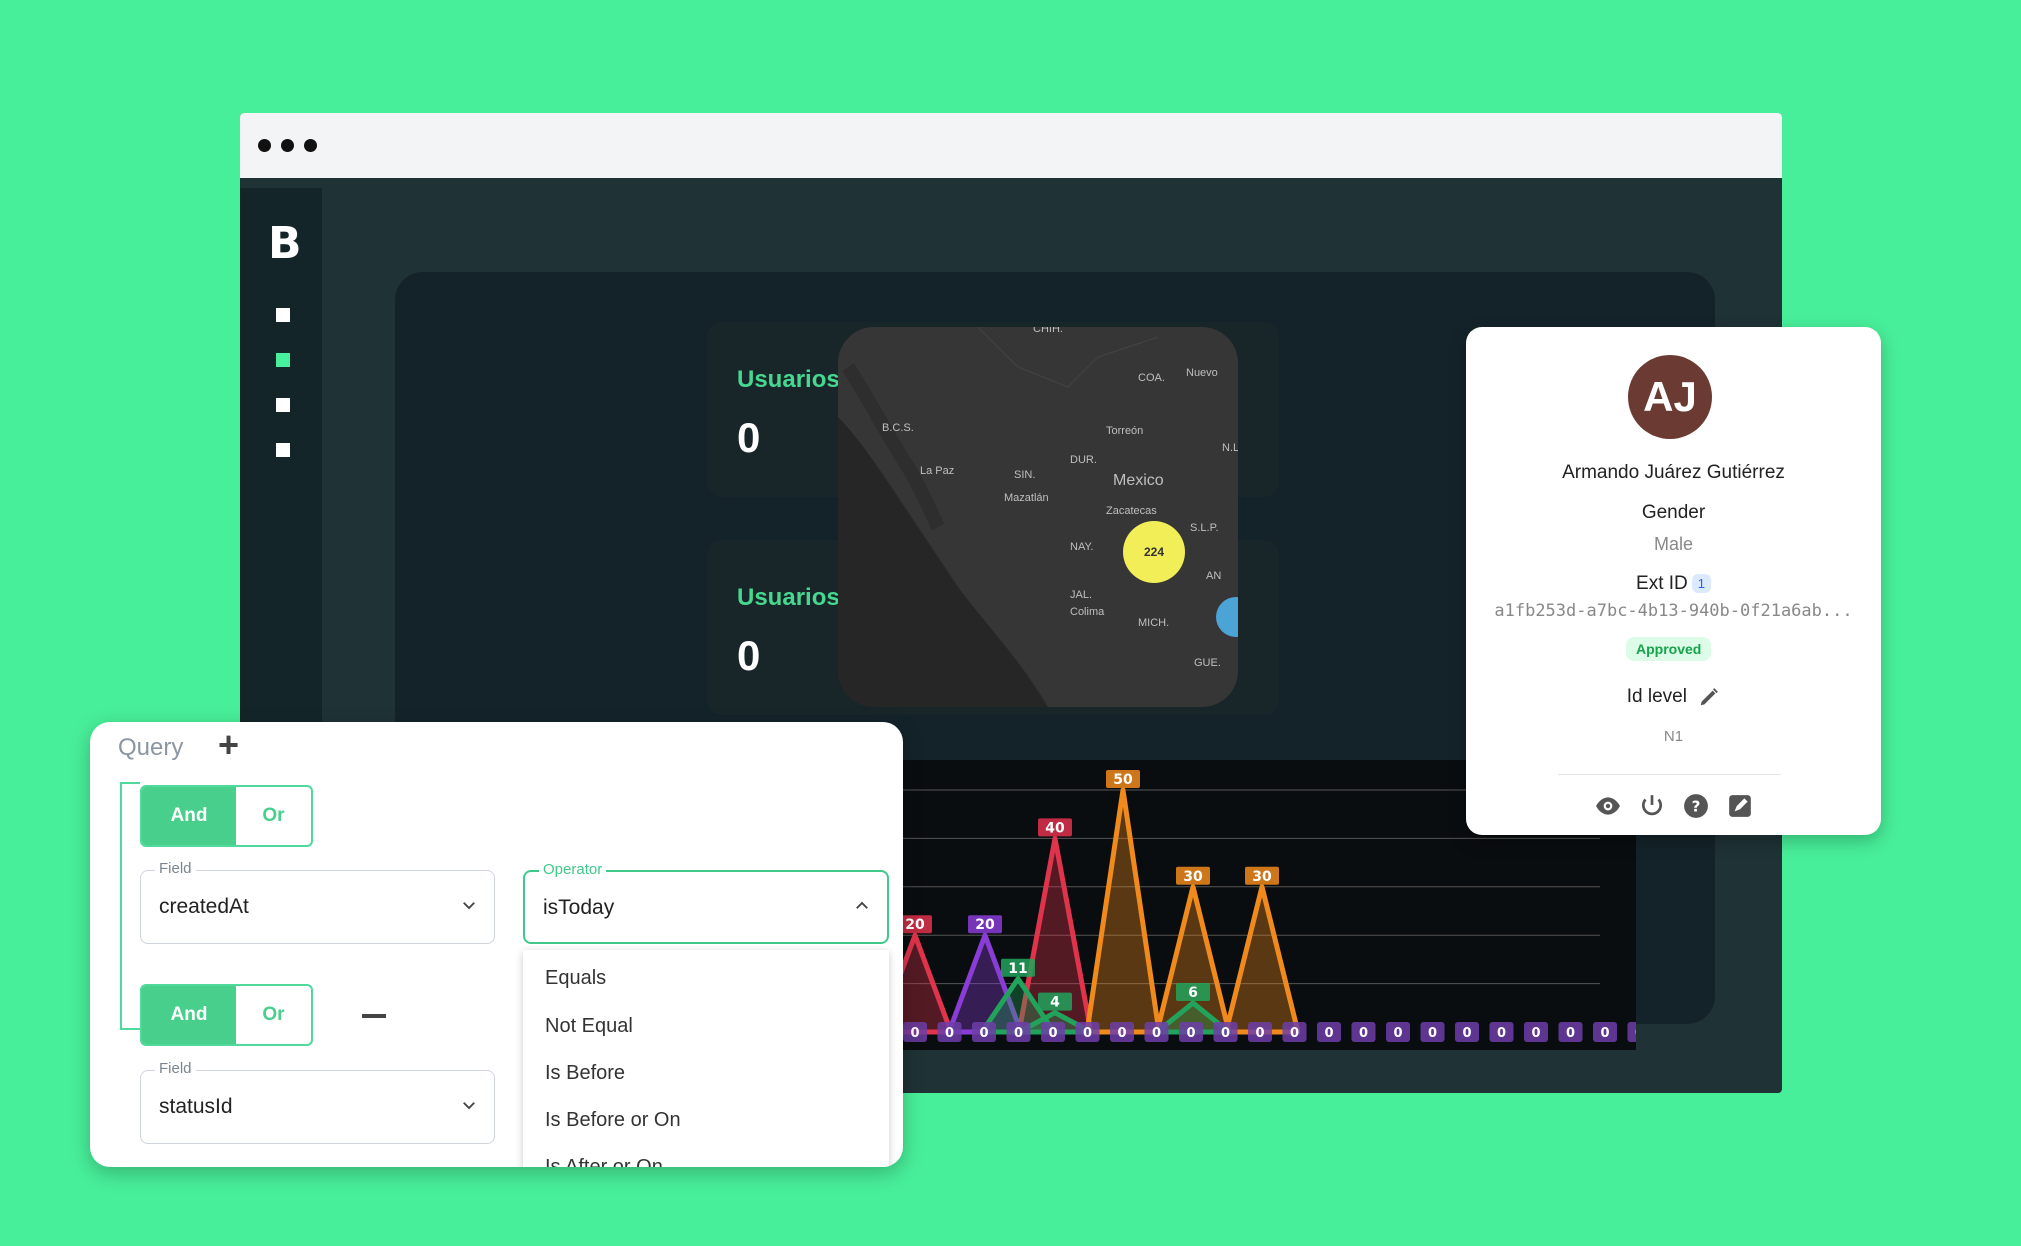 This screenshot has width=2021, height=1246. Describe the element at coordinates (1048, 331) in the screenshot. I see `map-label: CHIH.` at that location.